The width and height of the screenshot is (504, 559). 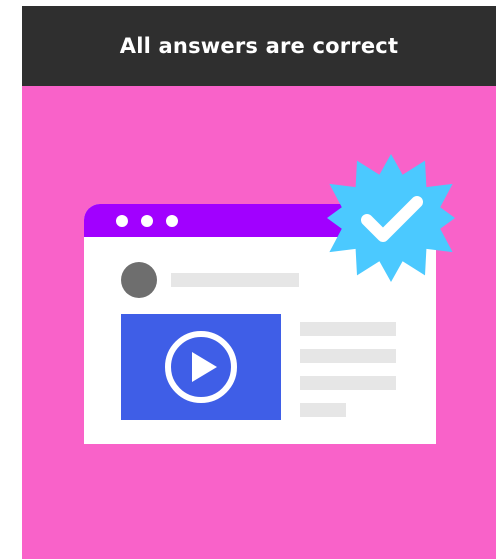 What do you see at coordinates (139, 280) in the screenshot?
I see `avatar` at bounding box center [139, 280].